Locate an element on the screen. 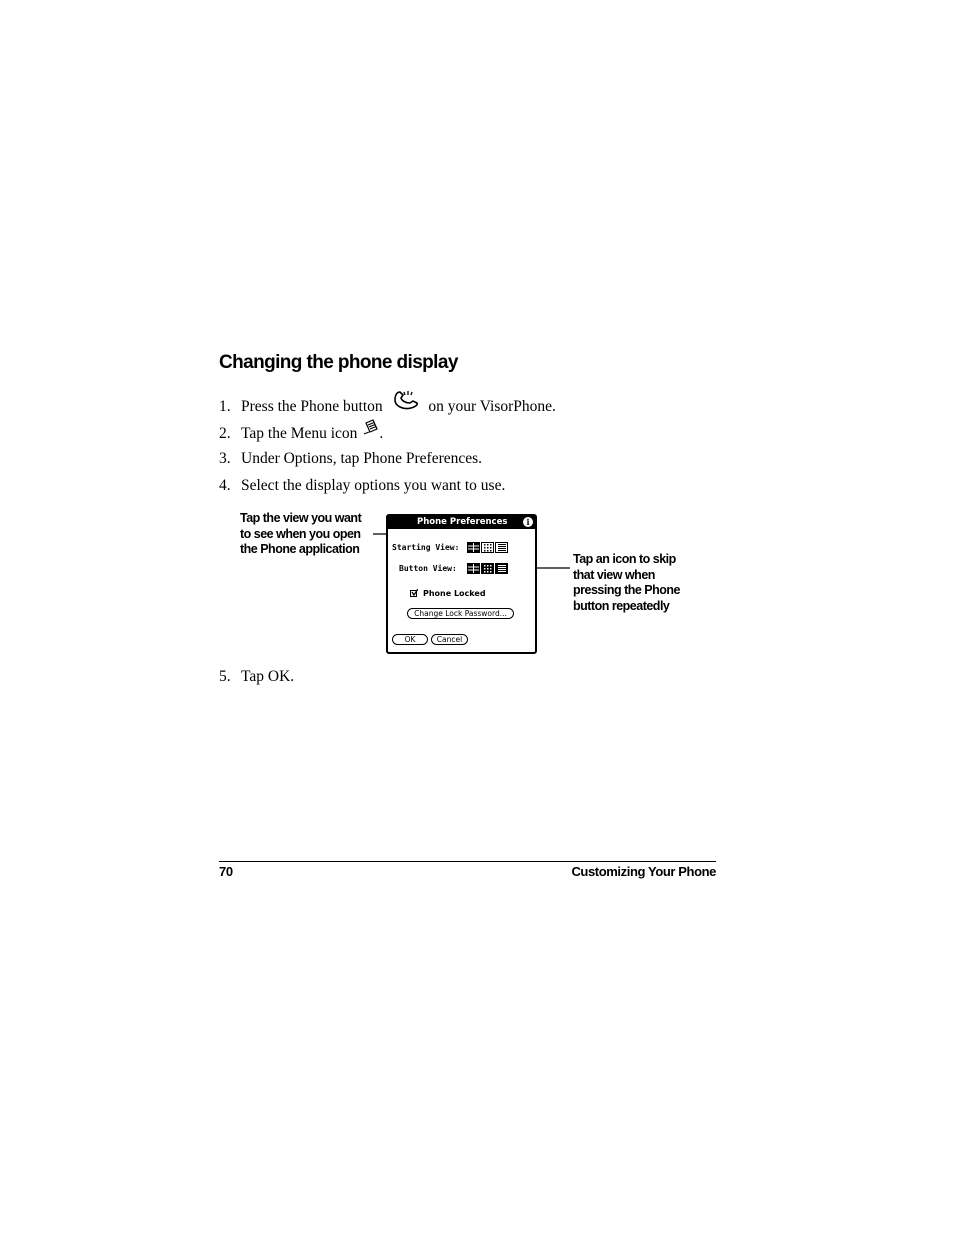  starting-view-grid-icon is located at coordinates (473, 547).